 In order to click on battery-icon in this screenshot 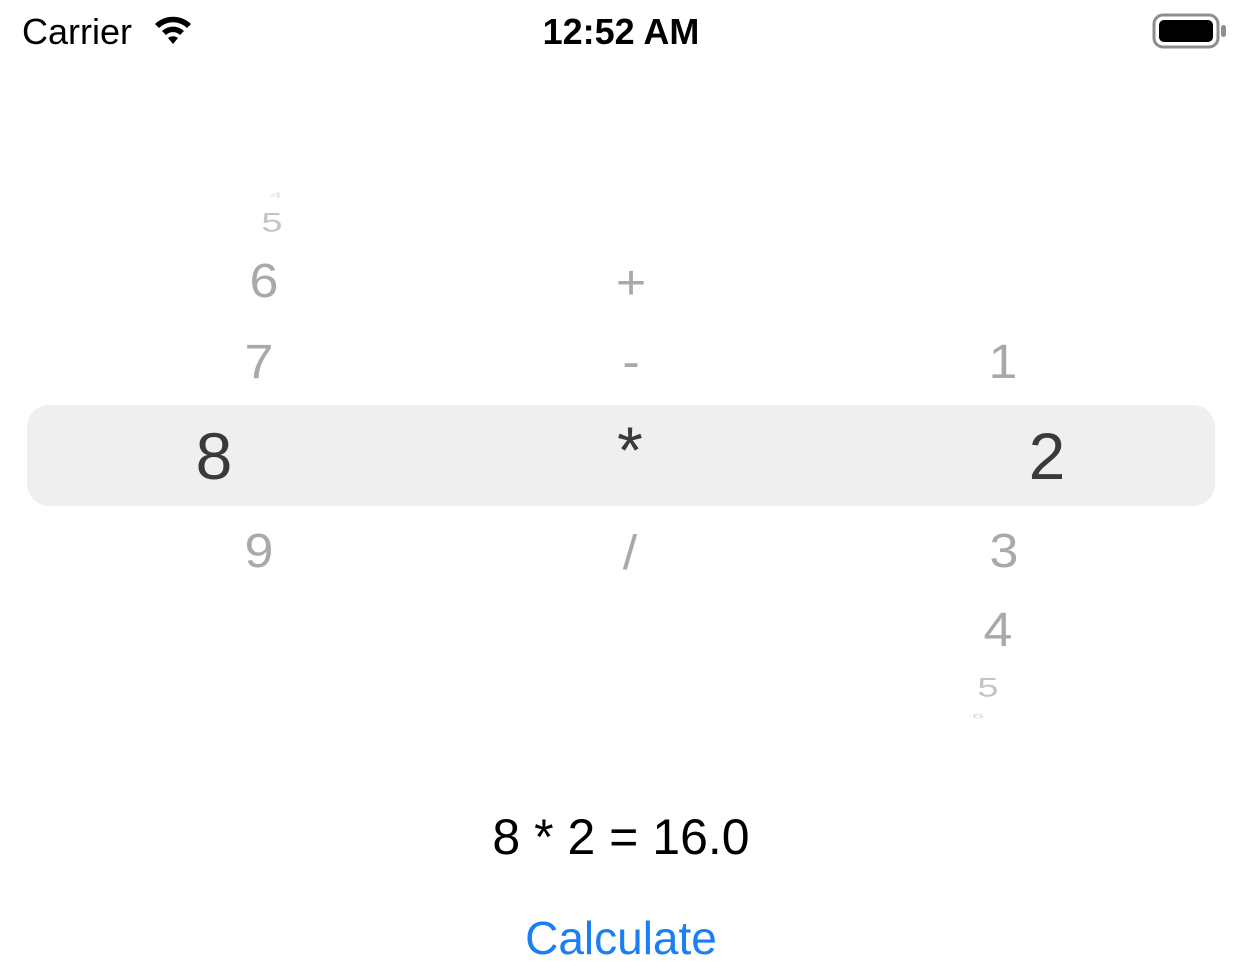, I will do `click(1189, 31)`.